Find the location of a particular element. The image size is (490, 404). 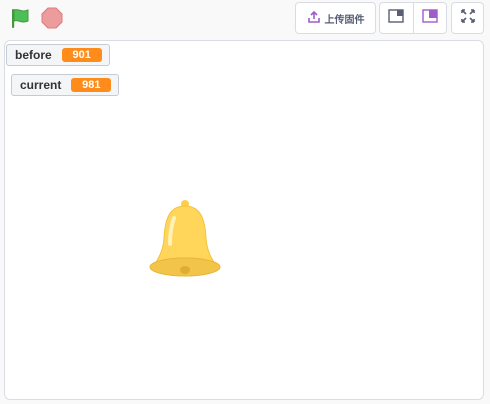

fullscreen-button is located at coordinates (467, 18).